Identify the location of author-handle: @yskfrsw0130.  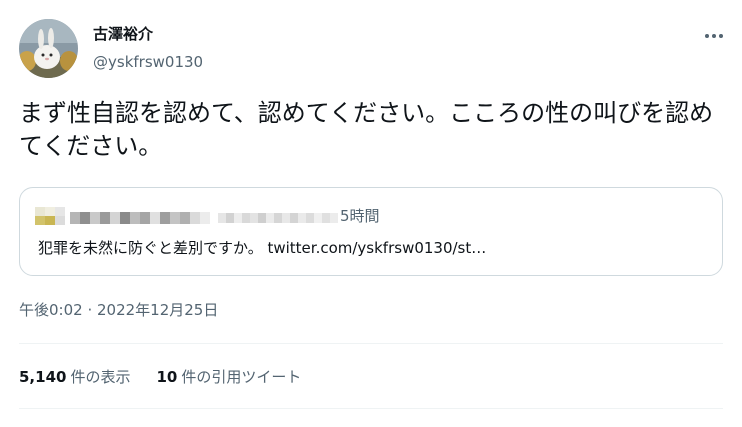
(148, 62).